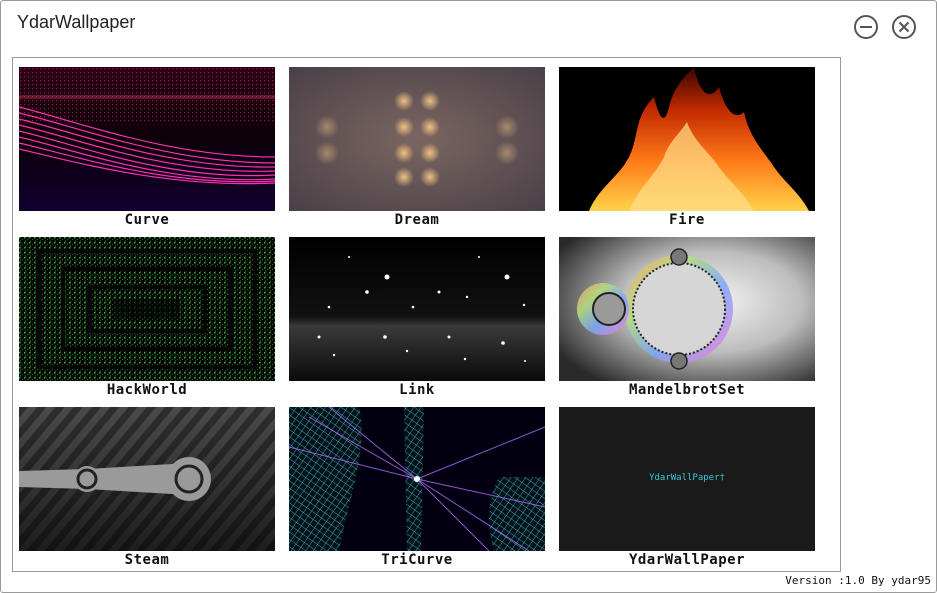 Image resolution: width=937 pixels, height=593 pixels. Describe the element at coordinates (687, 560) in the screenshot. I see `wallpaper-label: YdarWallPaper` at that location.